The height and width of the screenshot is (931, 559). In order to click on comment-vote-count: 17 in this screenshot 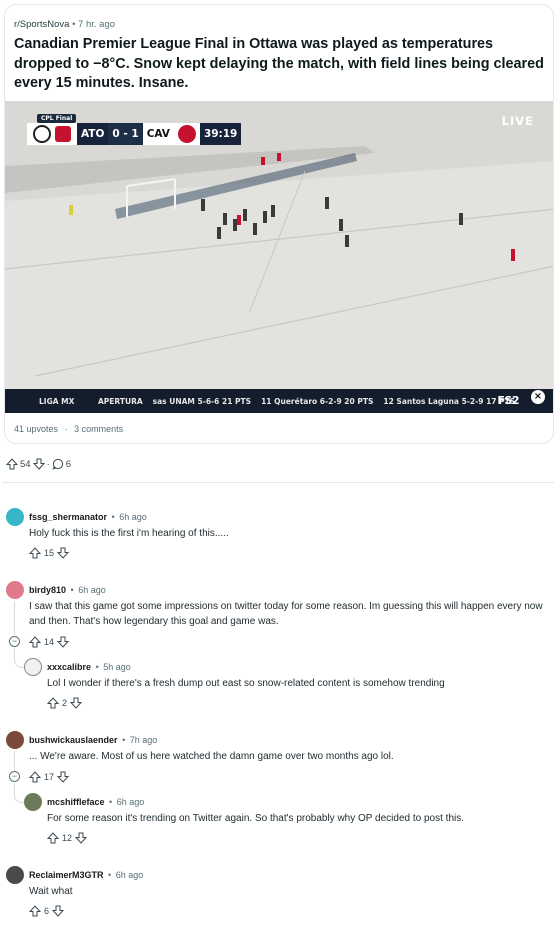, I will do `click(49, 777)`.